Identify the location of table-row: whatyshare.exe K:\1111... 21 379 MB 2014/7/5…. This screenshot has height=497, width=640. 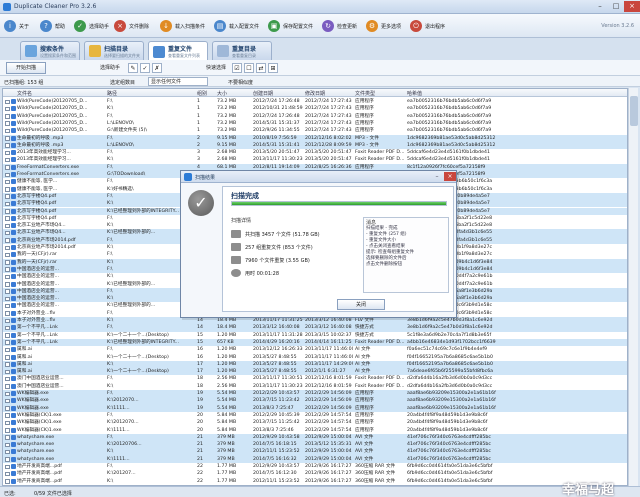
(315, 459).